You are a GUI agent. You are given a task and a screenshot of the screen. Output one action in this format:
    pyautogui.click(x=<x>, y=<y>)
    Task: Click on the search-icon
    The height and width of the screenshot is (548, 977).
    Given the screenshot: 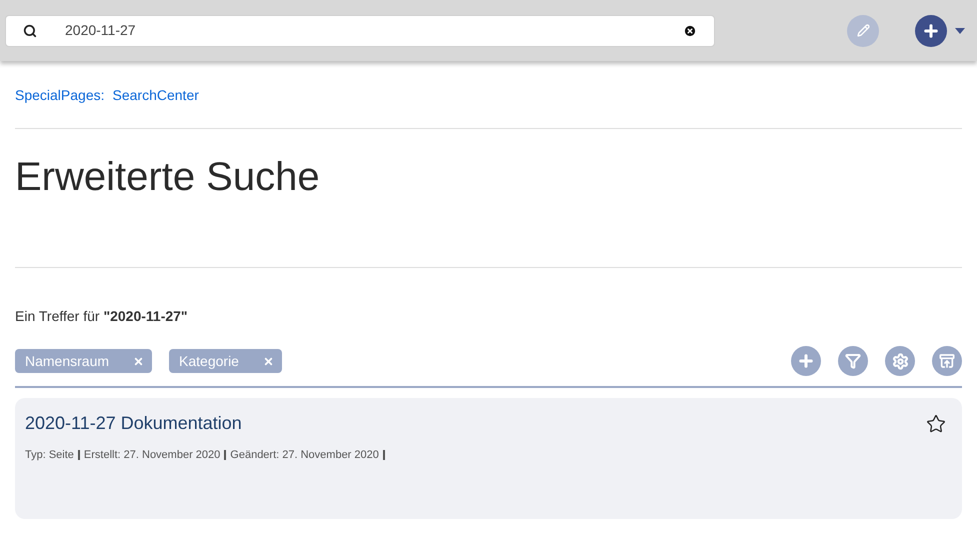 What is the action you would take?
    pyautogui.click(x=30, y=31)
    